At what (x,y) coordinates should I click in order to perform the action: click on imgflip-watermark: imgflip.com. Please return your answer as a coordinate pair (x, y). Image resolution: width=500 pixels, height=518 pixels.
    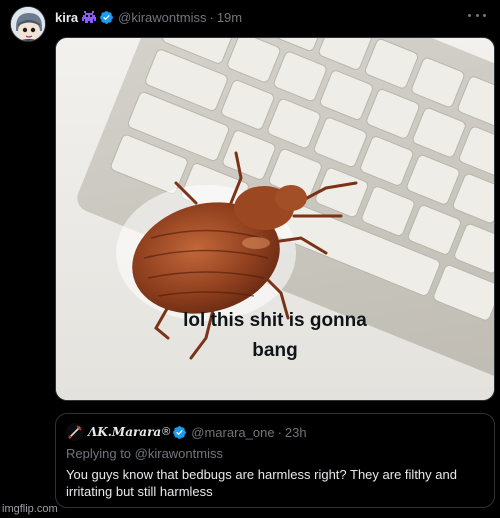
    Looking at the image, I should click on (30, 509).